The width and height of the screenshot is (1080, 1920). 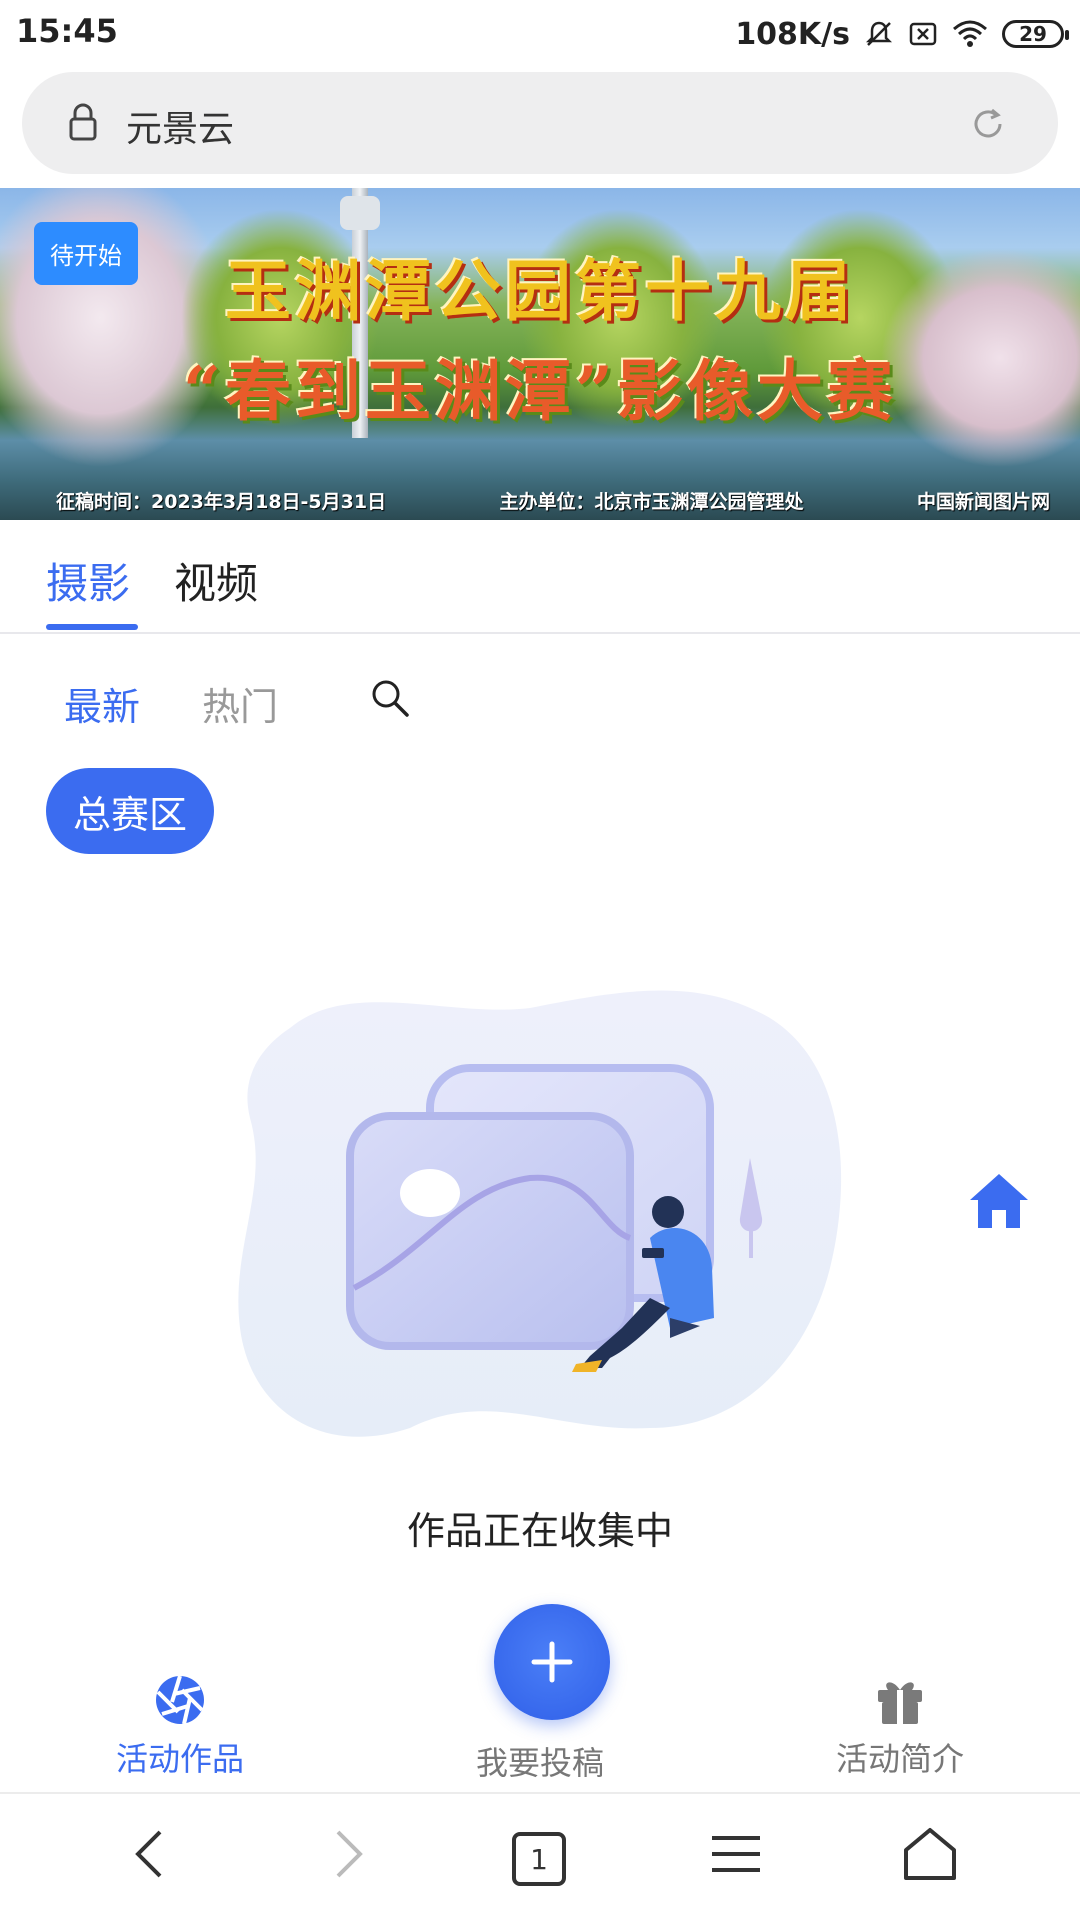 I want to click on empty-state-message: 作品正在收集中, so click(x=539, y=1531).